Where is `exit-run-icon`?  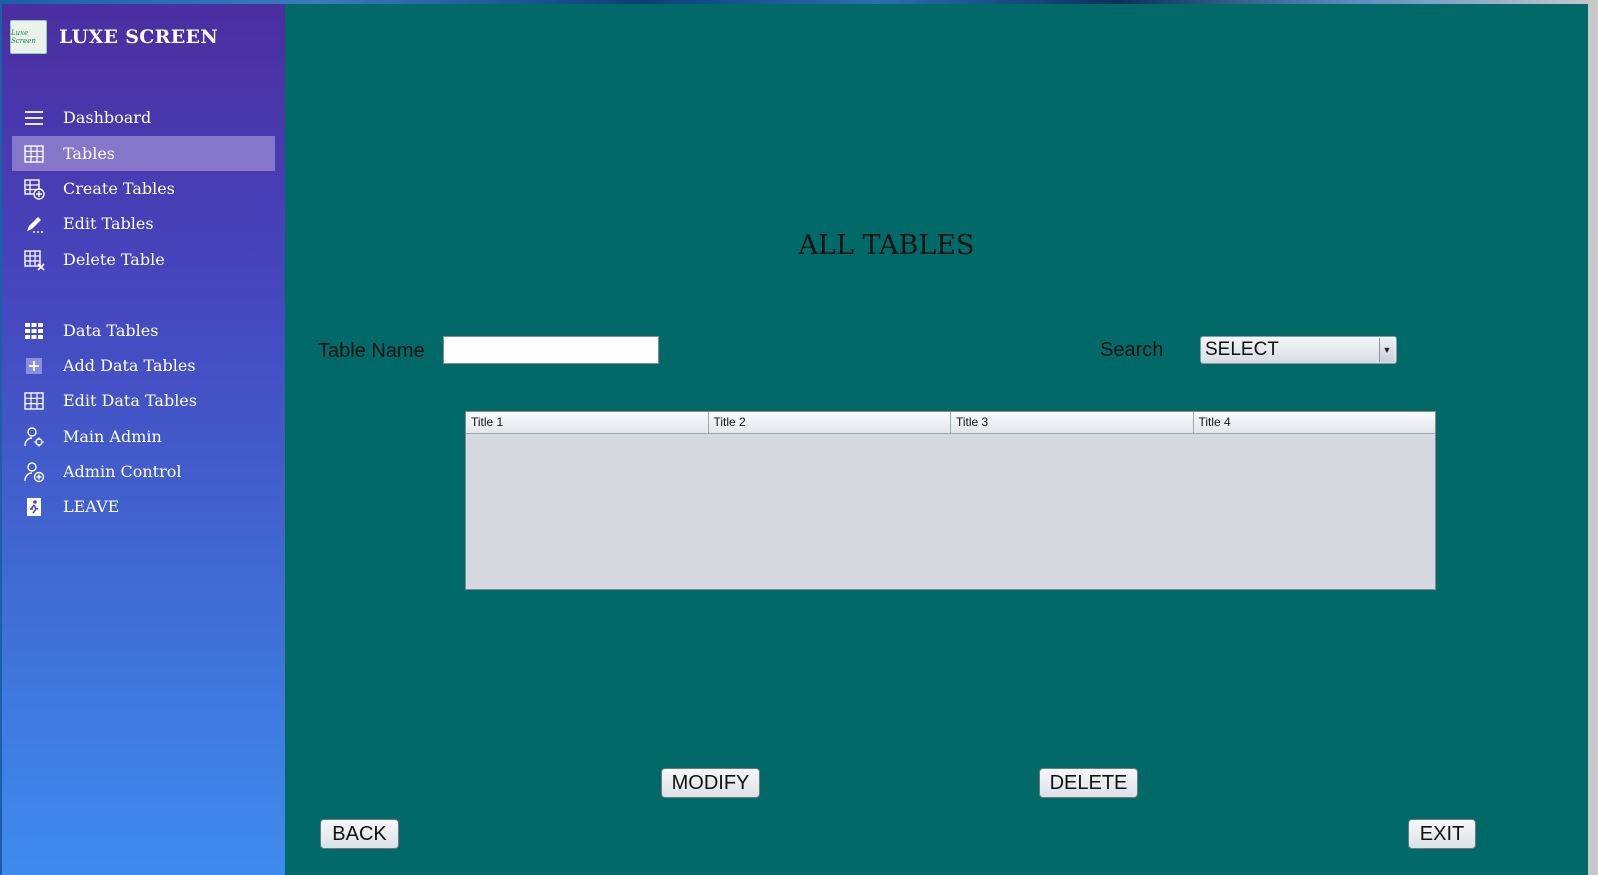 exit-run-icon is located at coordinates (34, 507).